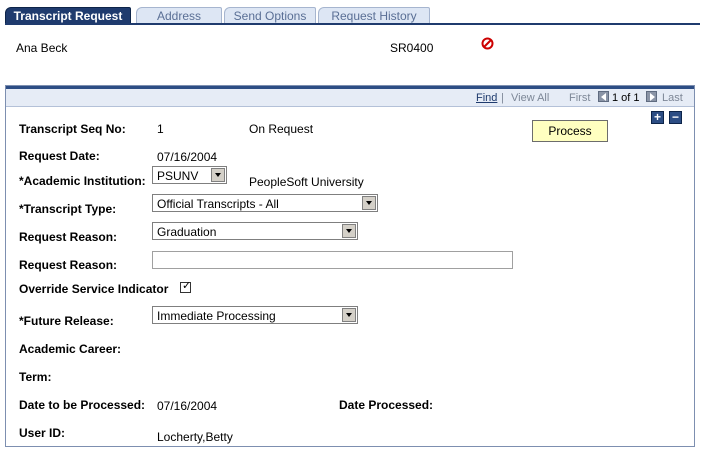 This screenshot has height=450, width=701. Describe the element at coordinates (178, 176) in the screenshot. I see `institution-value: PSUNV` at that location.